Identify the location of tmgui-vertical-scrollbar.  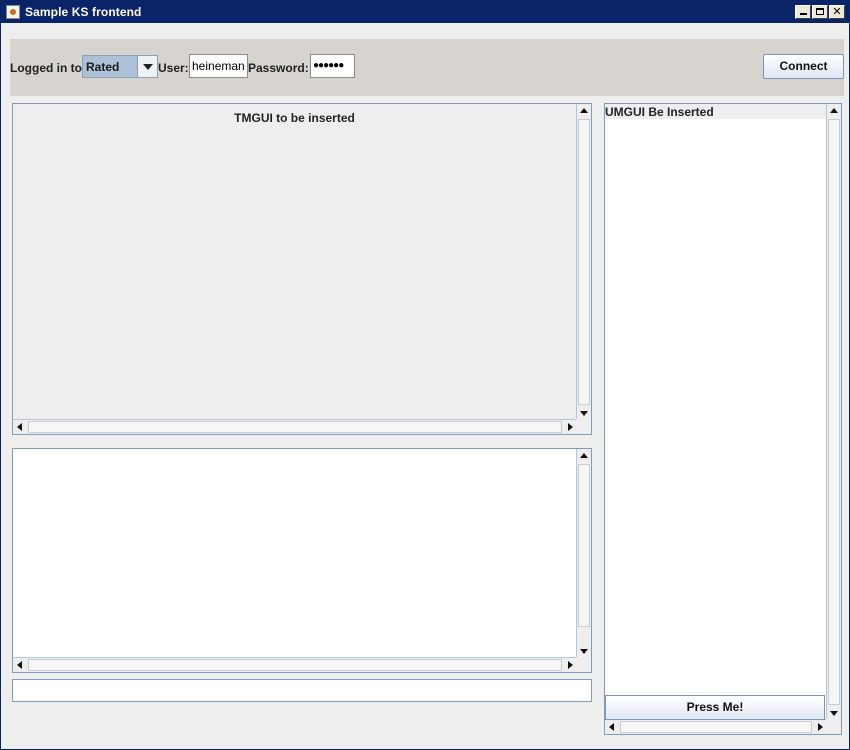
(583, 262).